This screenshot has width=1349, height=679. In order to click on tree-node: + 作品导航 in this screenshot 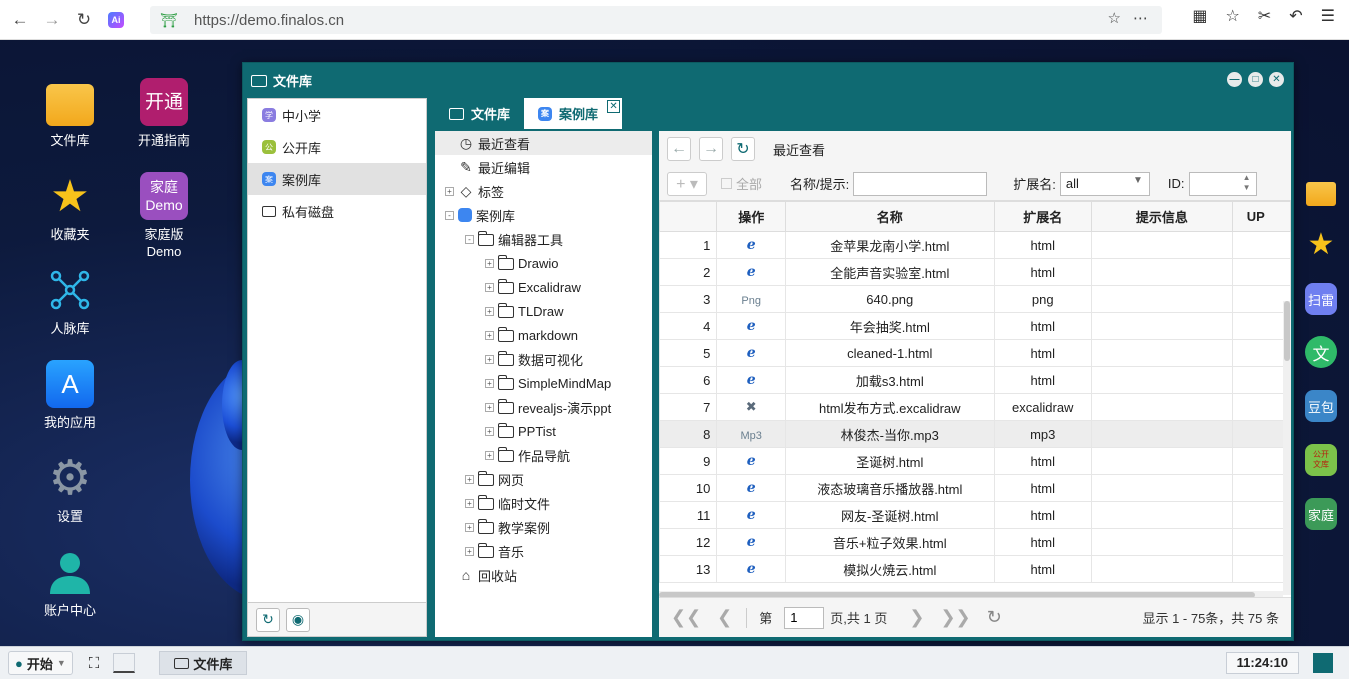, I will do `click(527, 455)`.